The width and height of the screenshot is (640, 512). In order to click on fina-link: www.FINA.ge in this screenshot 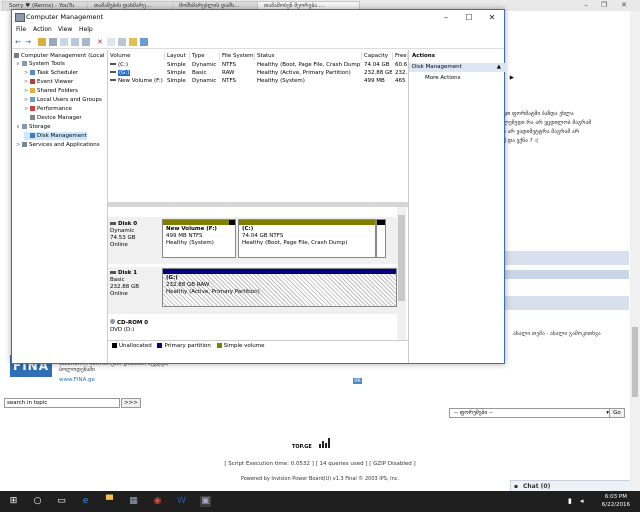, I will do `click(77, 380)`.